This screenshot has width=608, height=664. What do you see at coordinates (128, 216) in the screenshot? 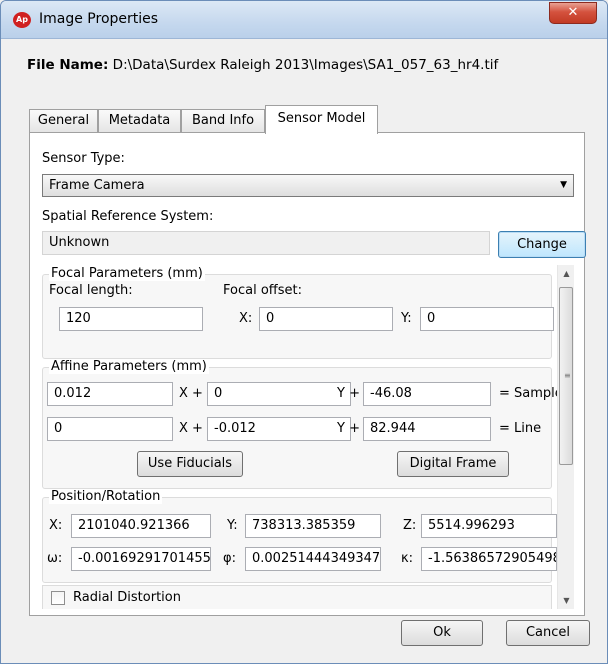
I see `srs-label: Spatial Reference System:` at bounding box center [128, 216].